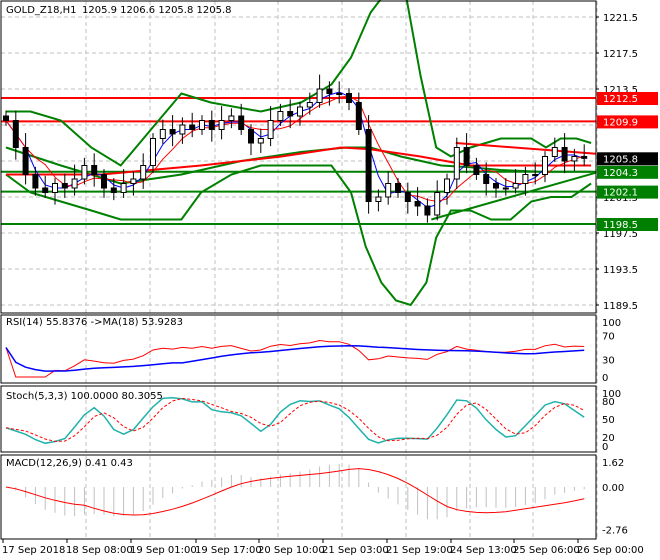 Image resolution: width=660 pixels, height=560 pixels. I want to click on macd-signal-line, so click(295, 492).